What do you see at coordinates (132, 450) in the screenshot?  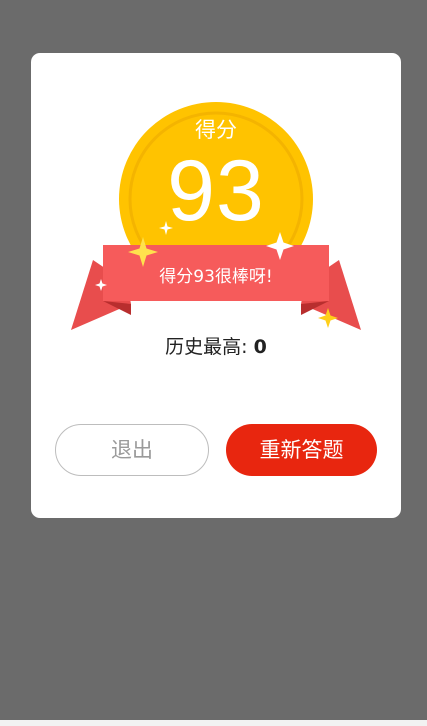 I see `exit-button: 退出` at bounding box center [132, 450].